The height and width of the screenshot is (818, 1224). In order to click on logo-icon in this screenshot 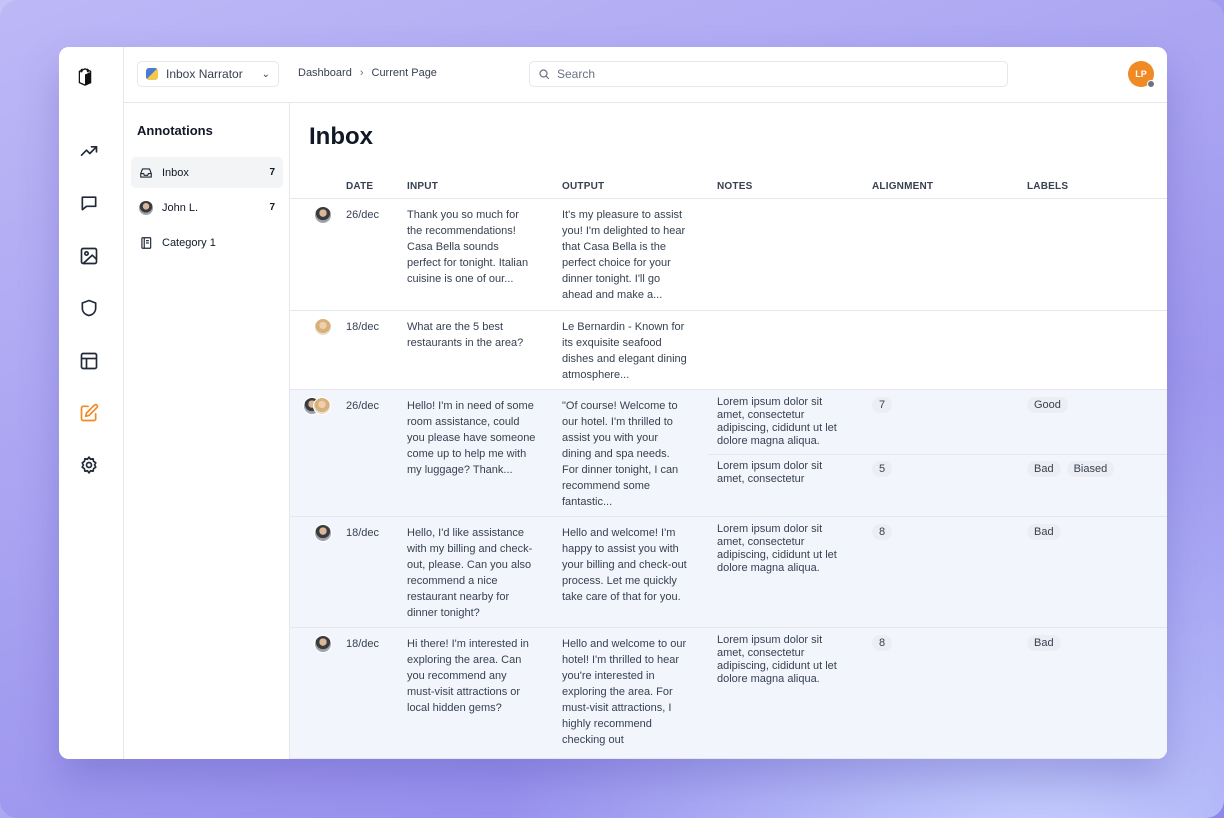, I will do `click(88, 83)`.